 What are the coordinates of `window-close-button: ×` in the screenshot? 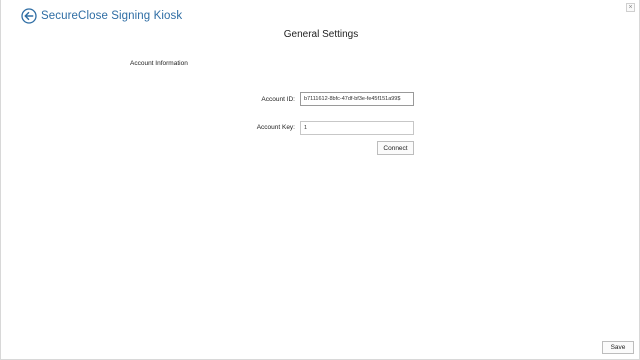 It's located at (630, 7).